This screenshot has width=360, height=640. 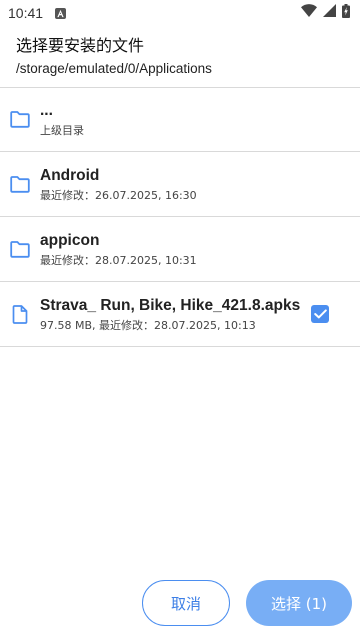 What do you see at coordinates (62, 130) in the screenshot?
I see `file-meta: 上级目录` at bounding box center [62, 130].